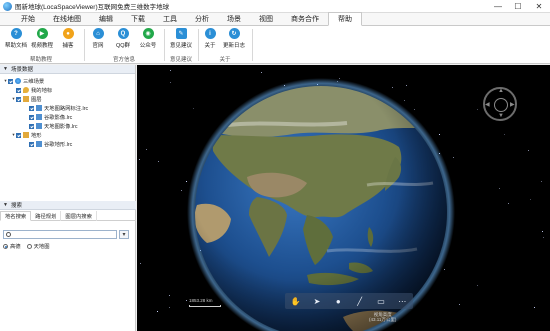 The image size is (550, 331). Describe the element at coordinates (181, 33) in the screenshot. I see `feedback-icon: ✎` at that location.